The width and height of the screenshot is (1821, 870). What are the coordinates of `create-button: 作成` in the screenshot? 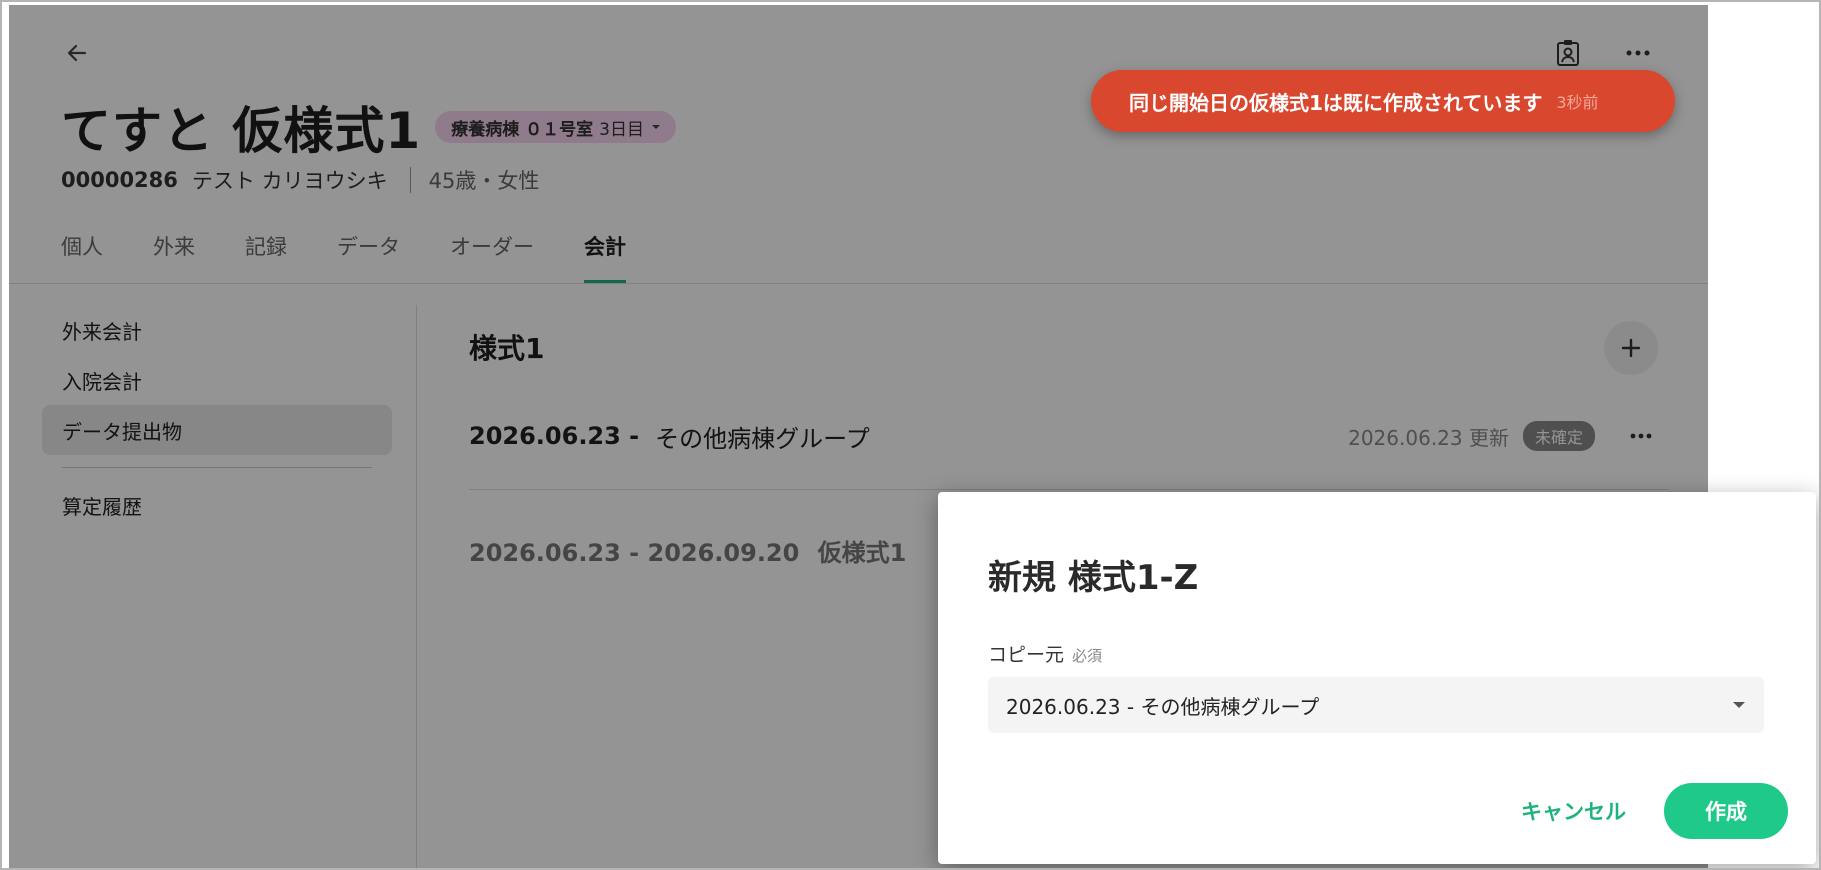 It's located at (1726, 811).